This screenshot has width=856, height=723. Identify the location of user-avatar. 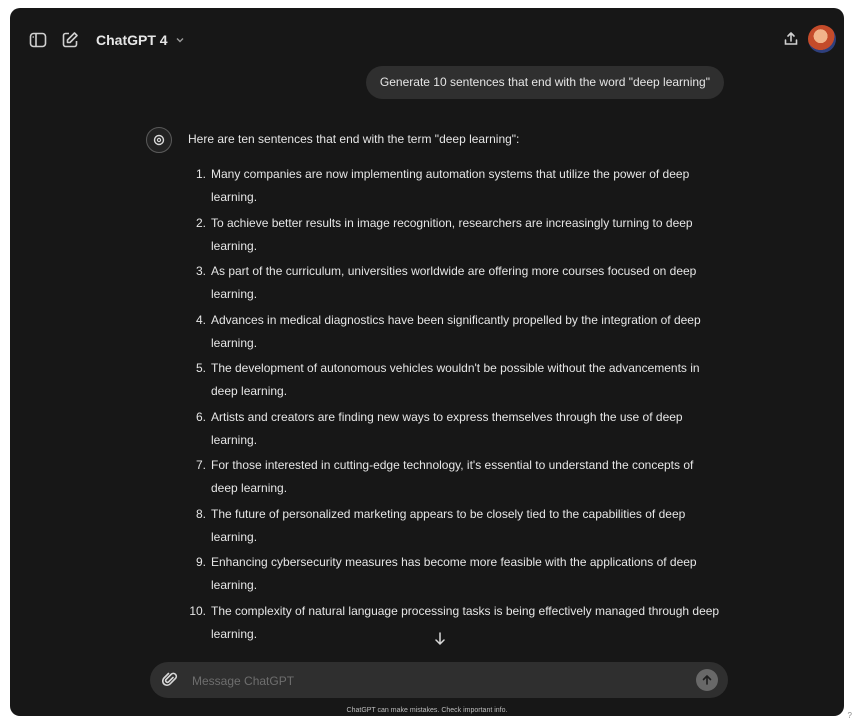
(822, 39).